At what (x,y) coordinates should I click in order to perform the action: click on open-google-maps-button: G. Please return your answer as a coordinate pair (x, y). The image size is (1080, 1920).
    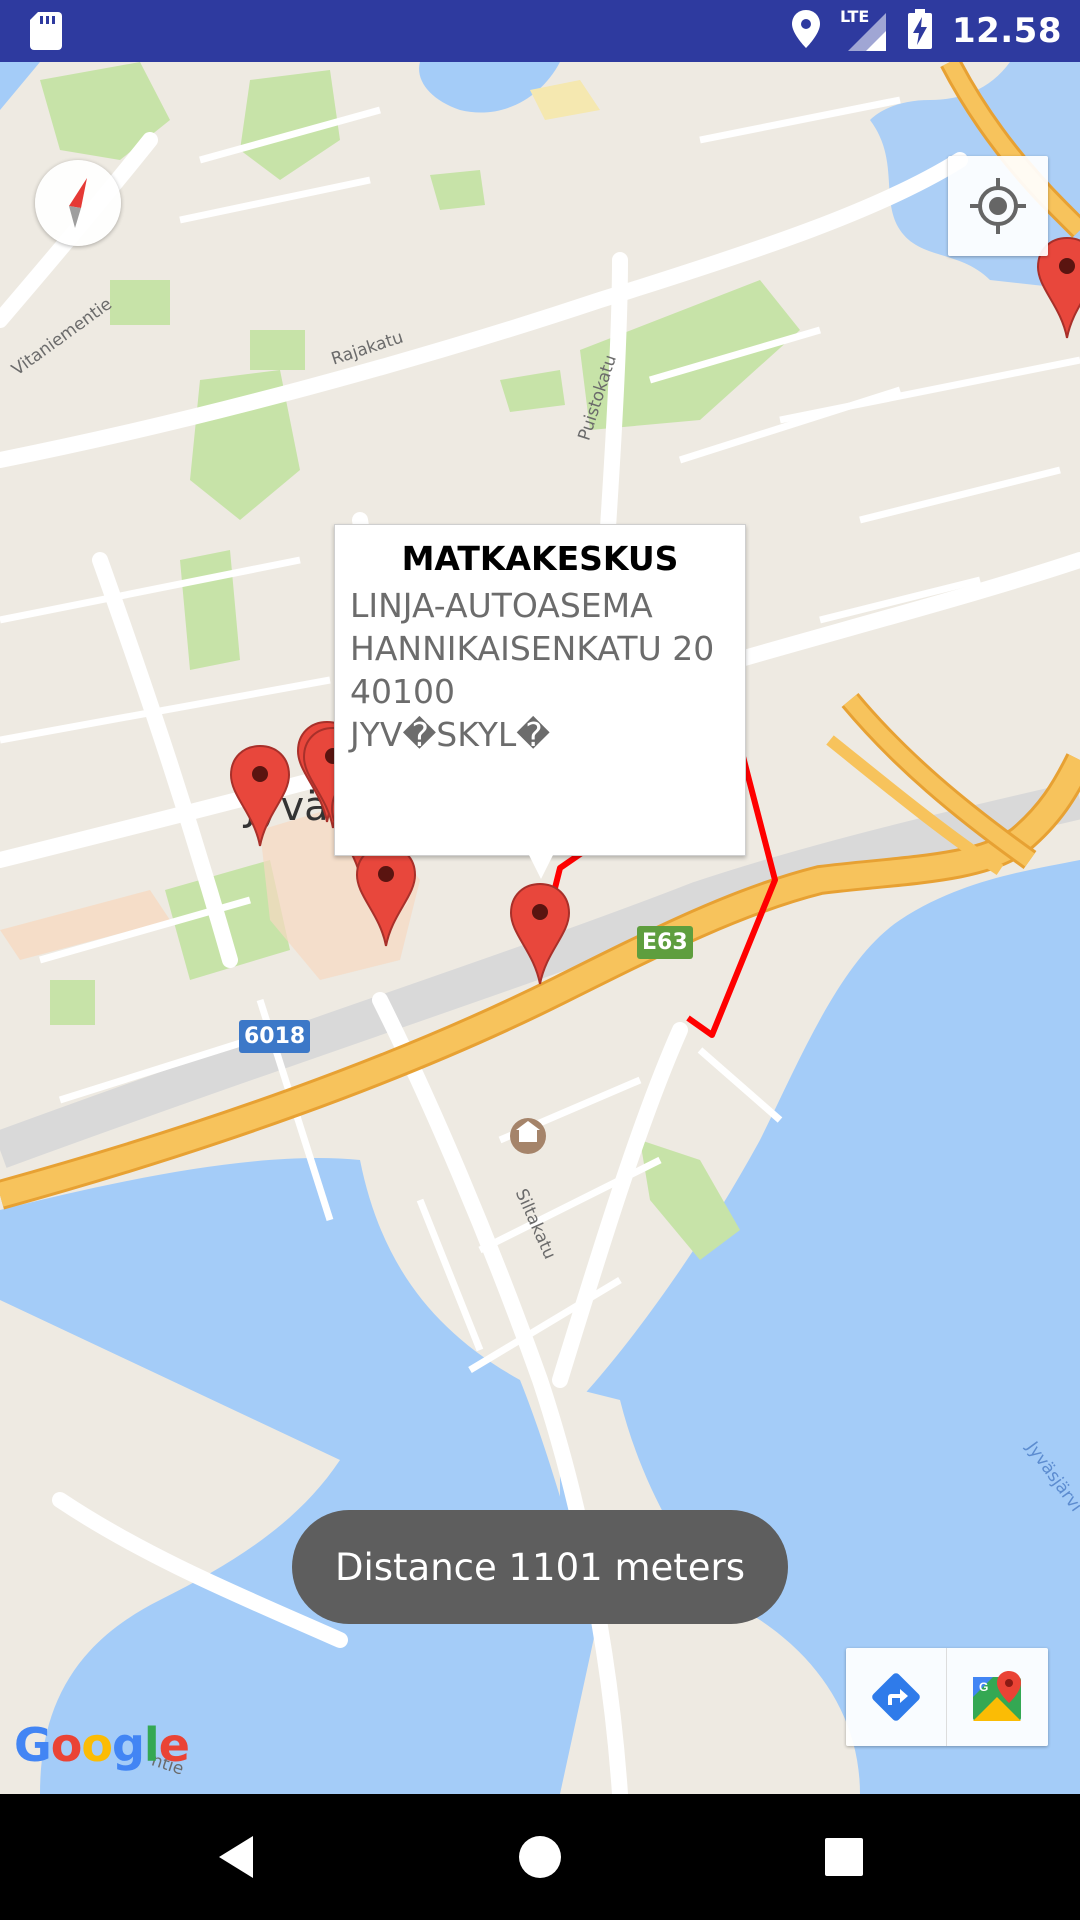
    Looking at the image, I should click on (997, 1697).